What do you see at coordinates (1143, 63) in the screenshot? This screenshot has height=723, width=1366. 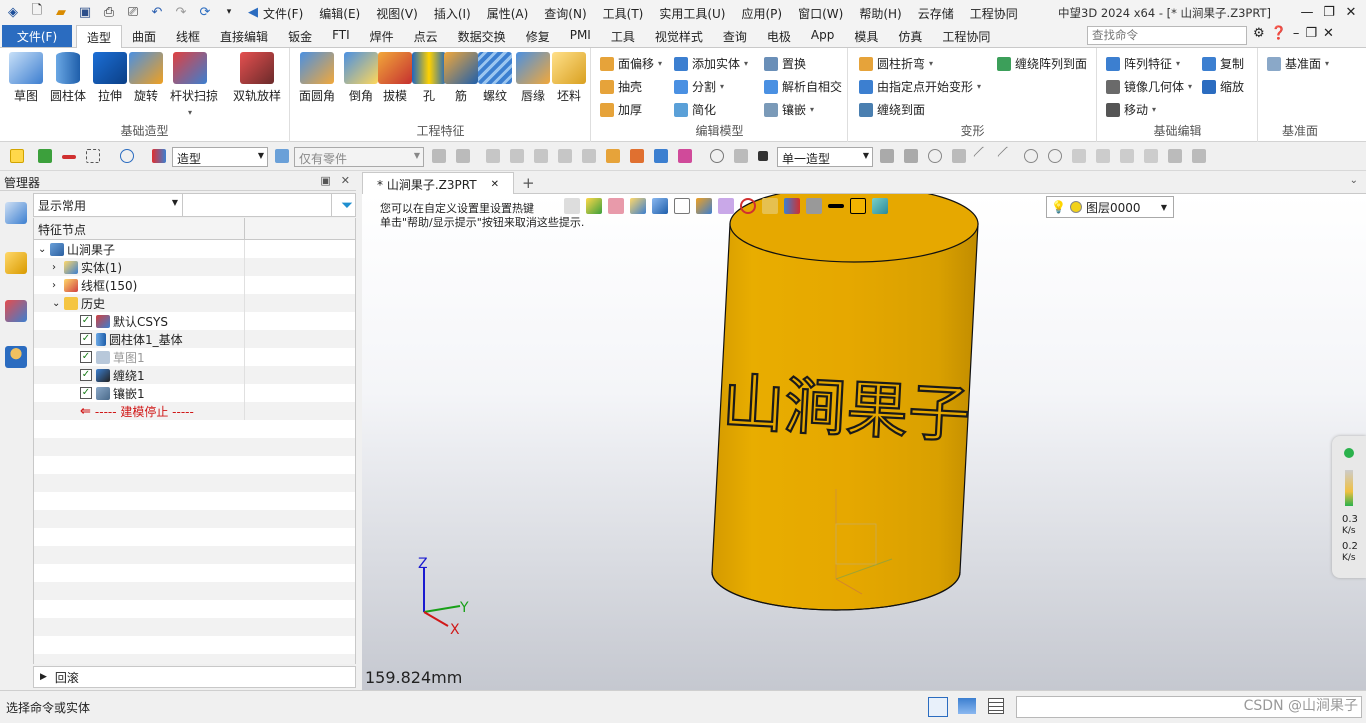 I see `pattern-feature-button: 阵列特征 ▾` at bounding box center [1143, 63].